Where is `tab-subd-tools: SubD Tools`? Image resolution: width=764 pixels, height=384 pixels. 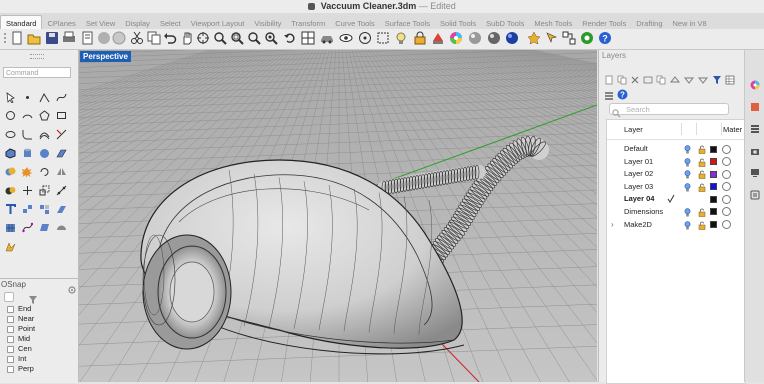
tab-subd-tools: SubD Tools is located at coordinates (505, 22).